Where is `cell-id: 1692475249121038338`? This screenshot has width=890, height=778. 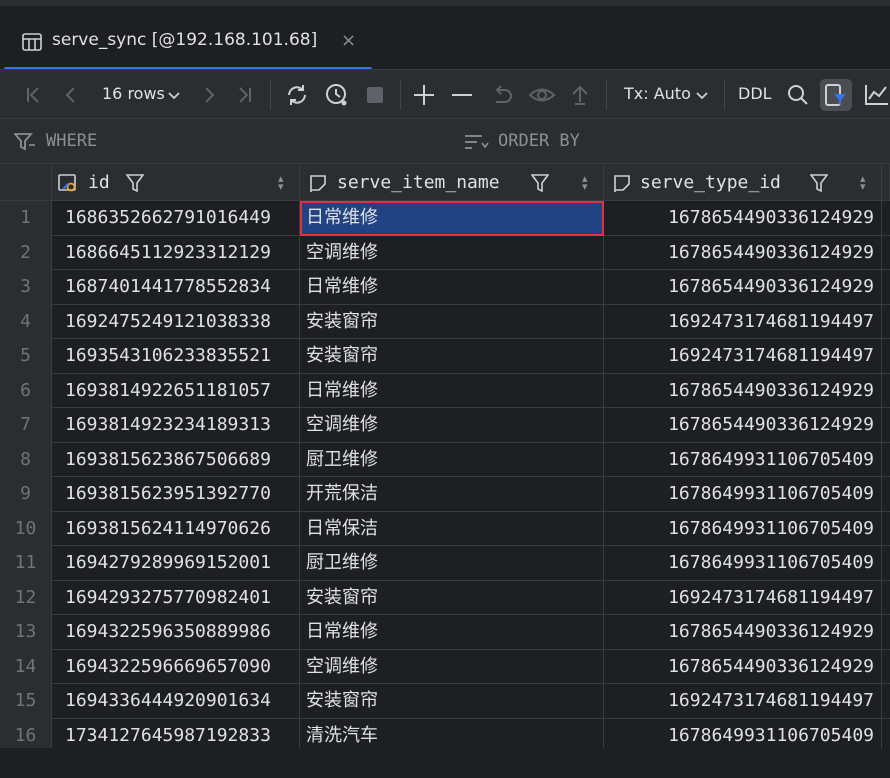
cell-id: 1692475249121038338 is located at coordinates (176, 321).